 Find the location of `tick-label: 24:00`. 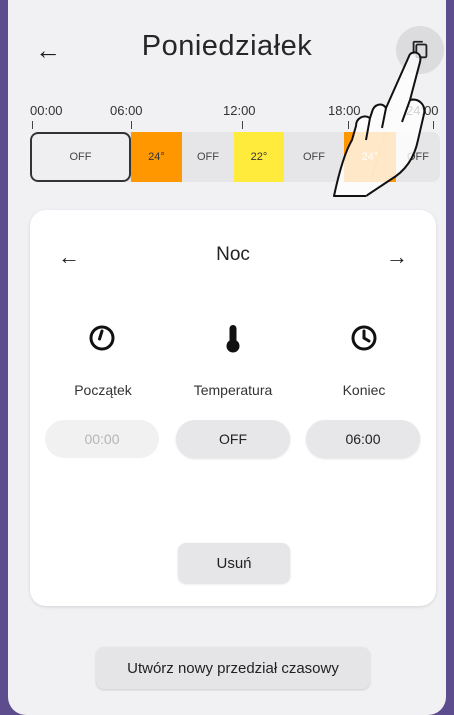

tick-label: 24:00 is located at coordinates (422, 110).